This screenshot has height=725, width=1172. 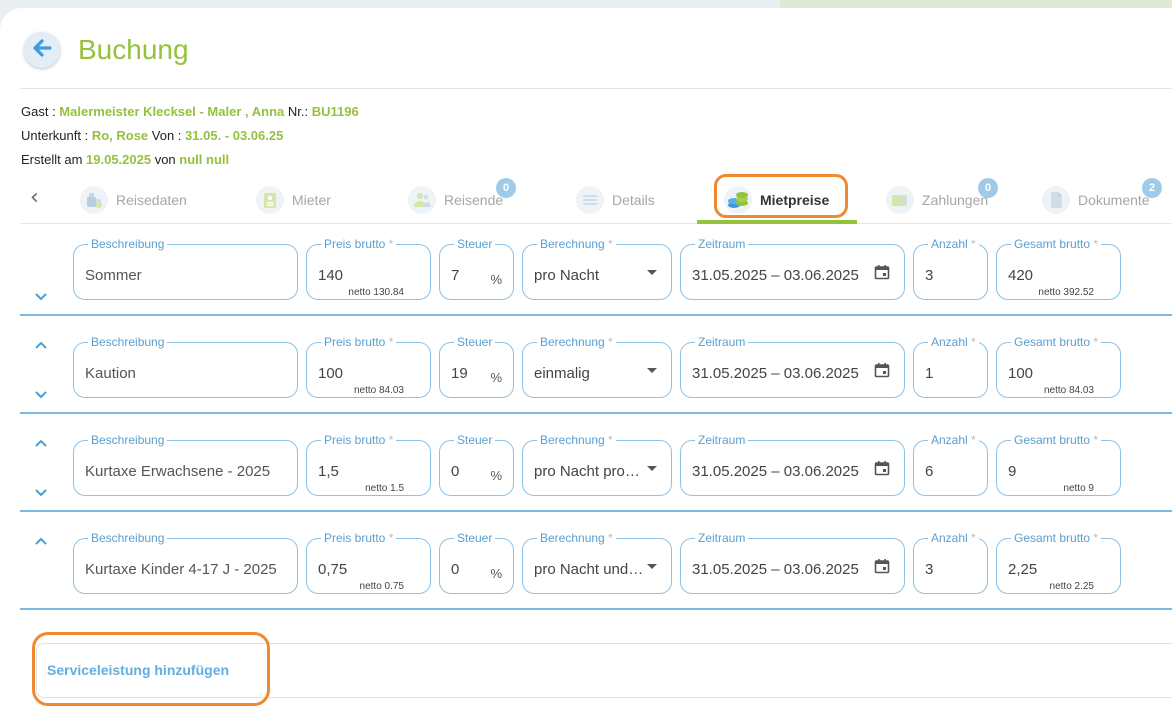 What do you see at coordinates (151, 200) in the screenshot?
I see `tab-label: Reisedaten` at bounding box center [151, 200].